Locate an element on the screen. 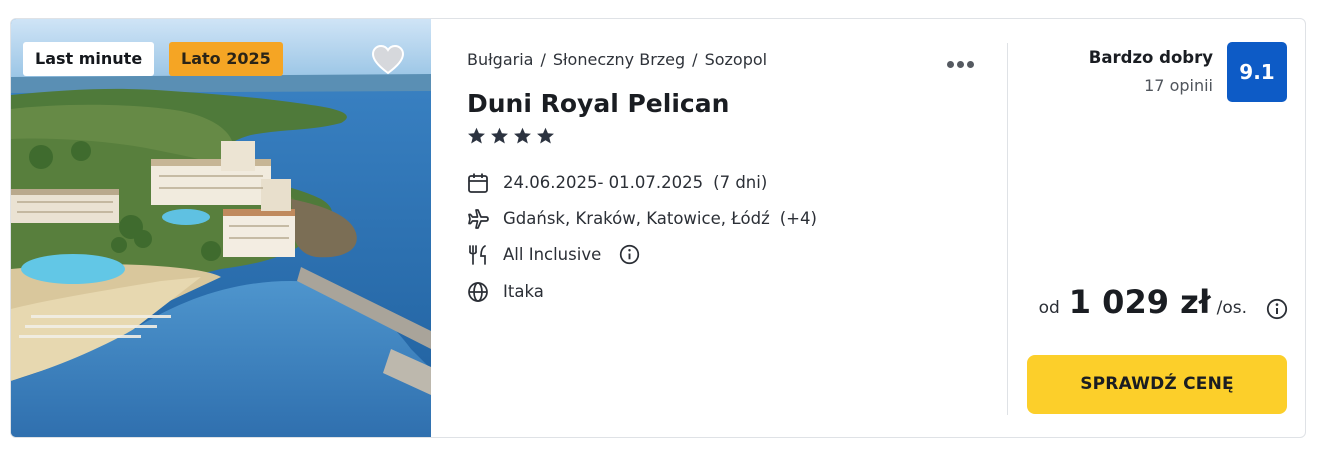 This screenshot has height=452, width=1320. heart-icon is located at coordinates (388, 59).